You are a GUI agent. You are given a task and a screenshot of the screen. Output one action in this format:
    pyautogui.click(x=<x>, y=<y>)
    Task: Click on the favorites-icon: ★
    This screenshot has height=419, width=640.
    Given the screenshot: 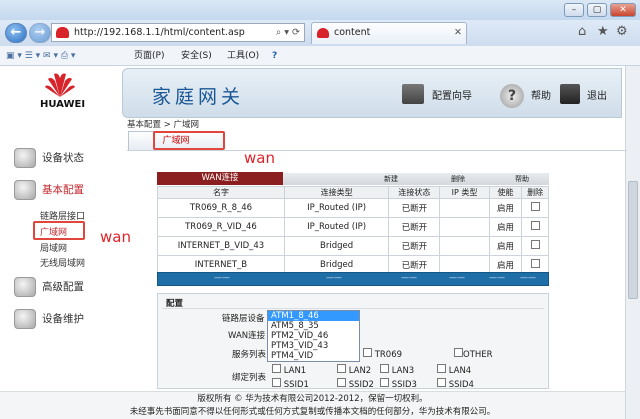 What is the action you would take?
    pyautogui.click(x=603, y=31)
    